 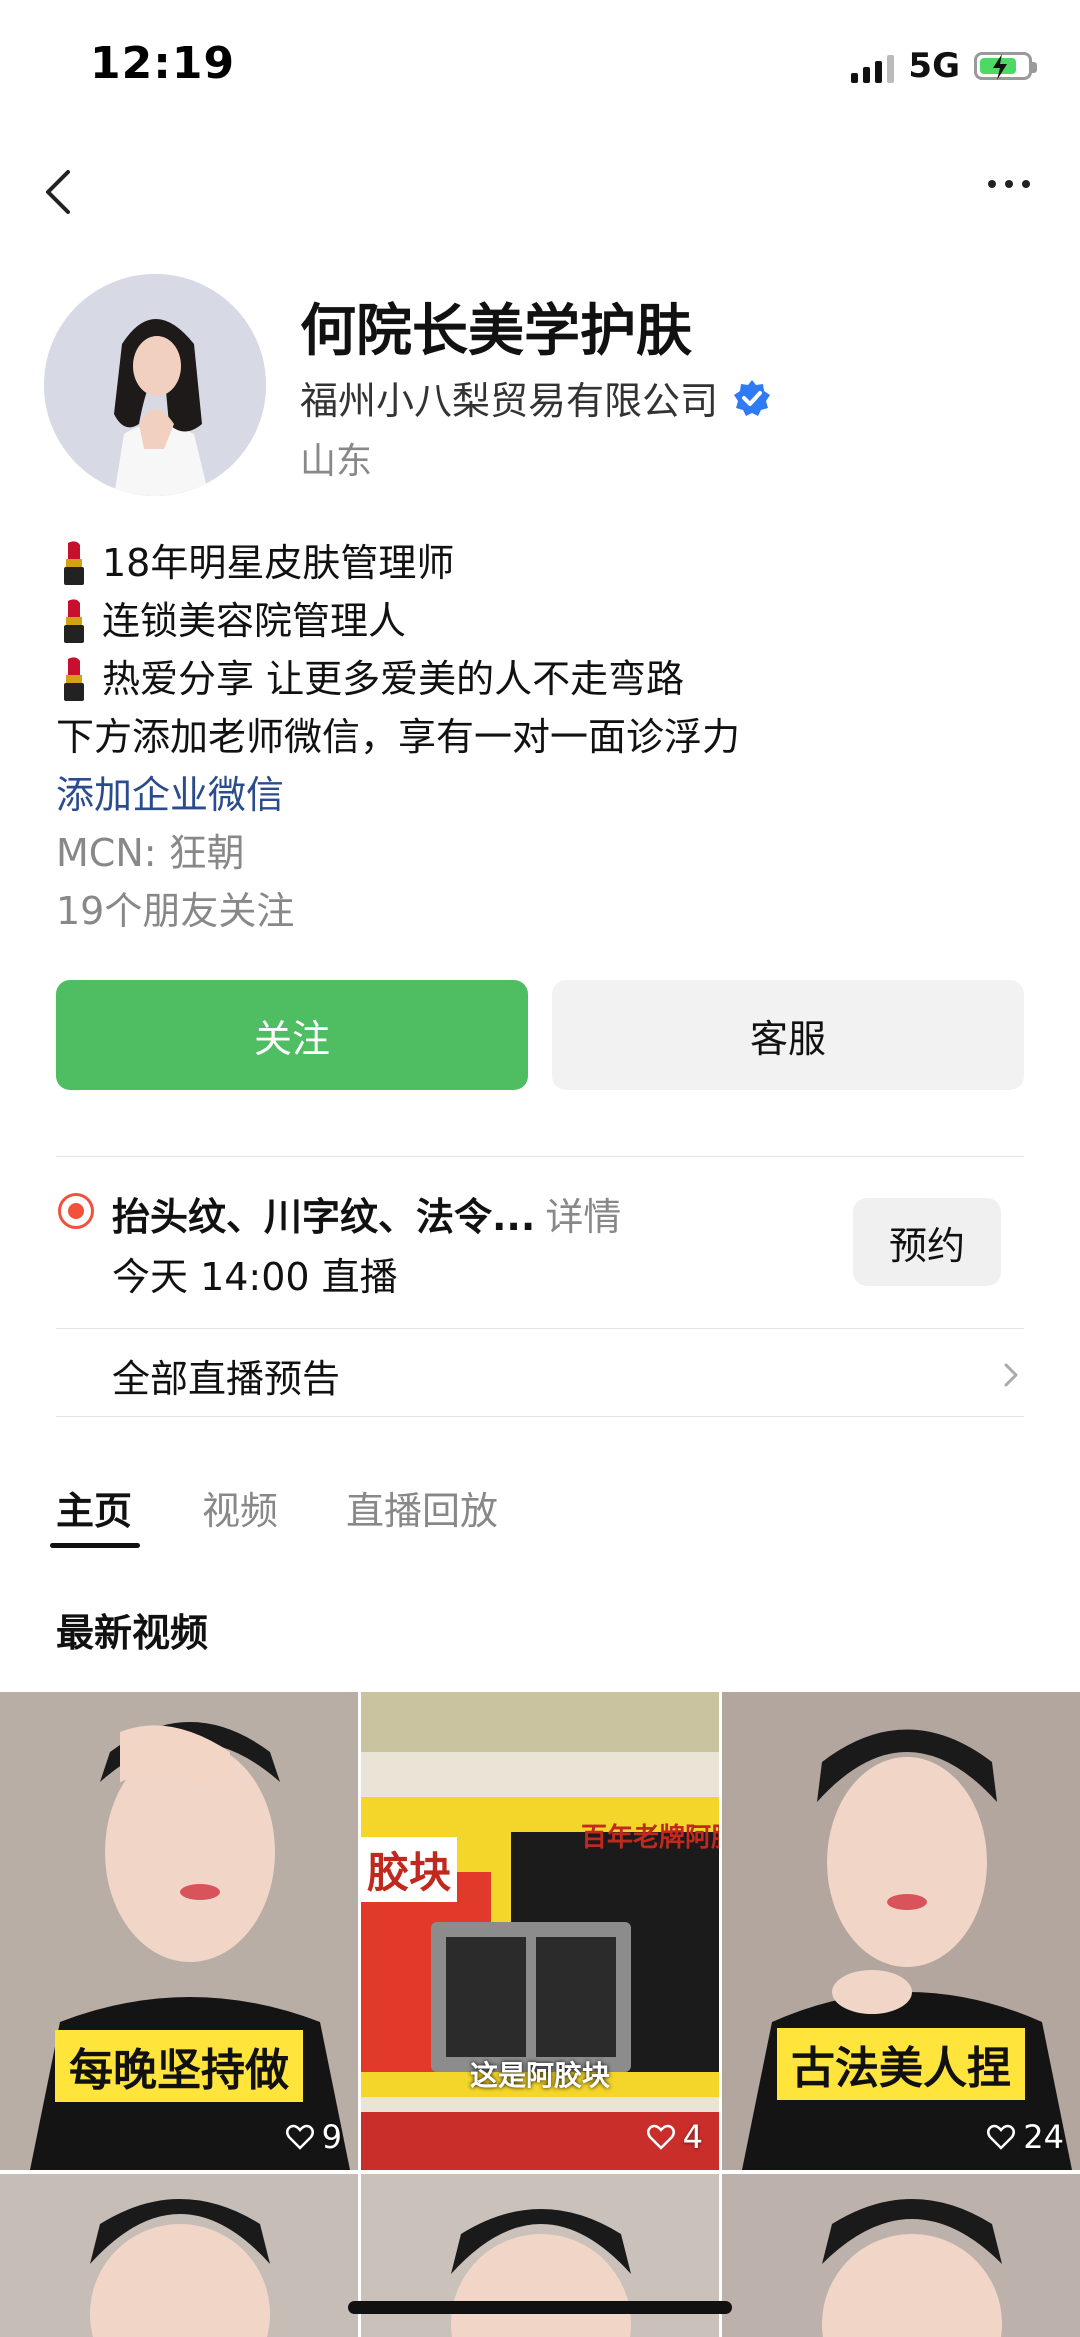 What do you see at coordinates (76, 1211) in the screenshot?
I see `live-icon` at bounding box center [76, 1211].